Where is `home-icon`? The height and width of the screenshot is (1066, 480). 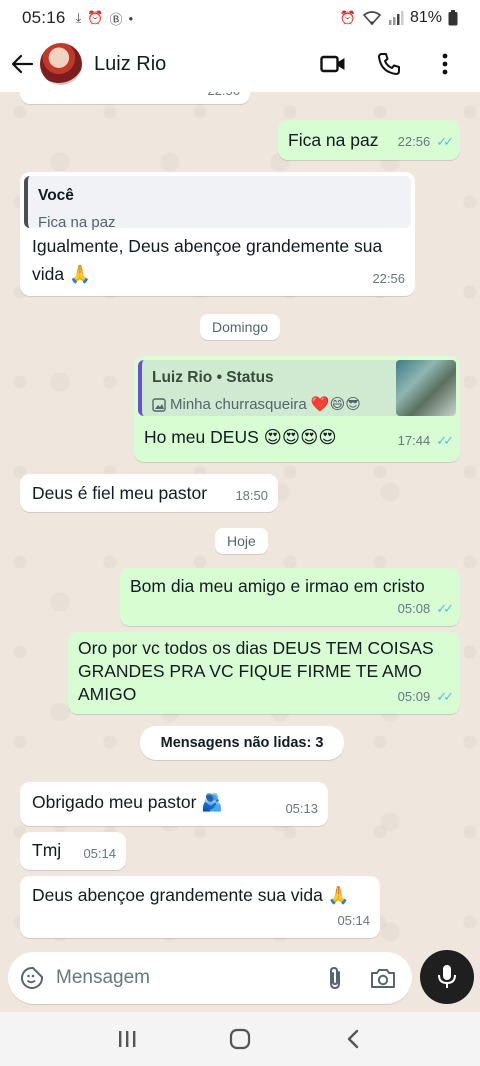
home-icon is located at coordinates (240, 1039).